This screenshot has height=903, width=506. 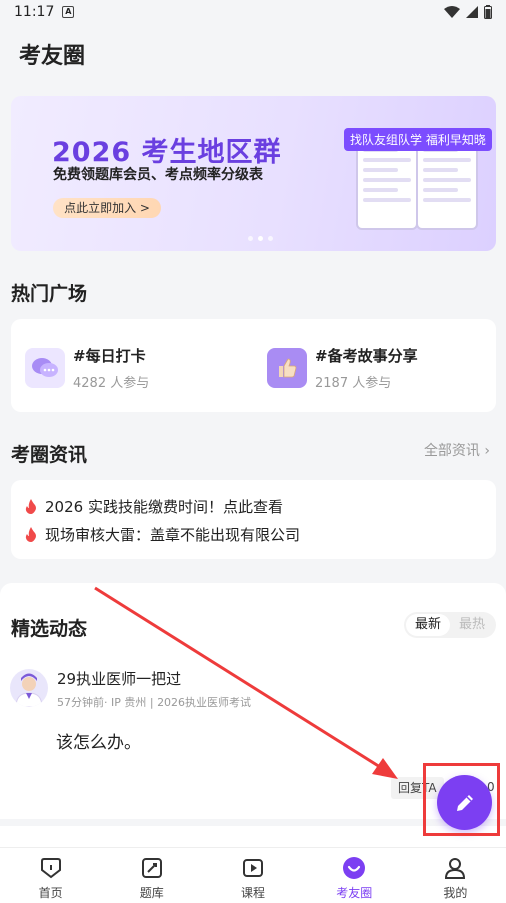 What do you see at coordinates (354, 868) in the screenshot?
I see `smile-circle-icon` at bounding box center [354, 868].